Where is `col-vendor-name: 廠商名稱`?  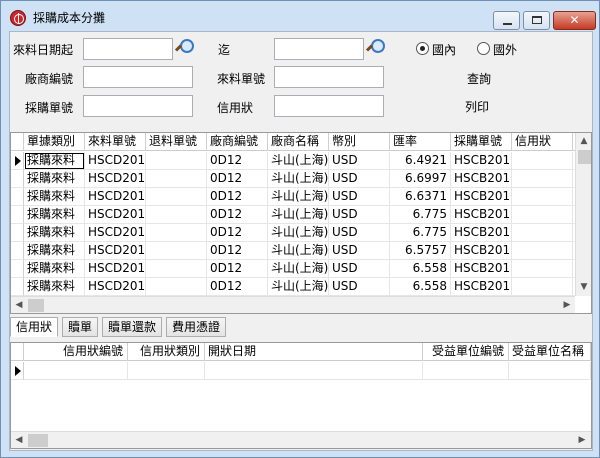 col-vendor-name: 廠商名稱 is located at coordinates (298, 142).